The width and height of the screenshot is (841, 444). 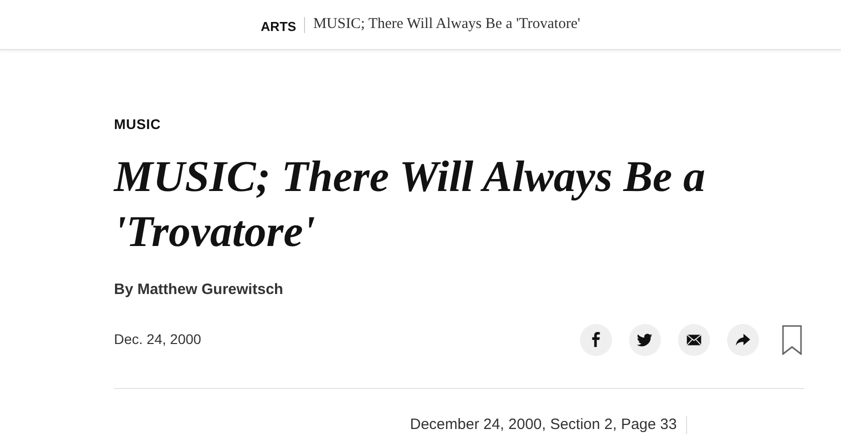 What do you see at coordinates (199, 290) in the screenshot?
I see `byline: By Matthew Gurewitsch` at bounding box center [199, 290].